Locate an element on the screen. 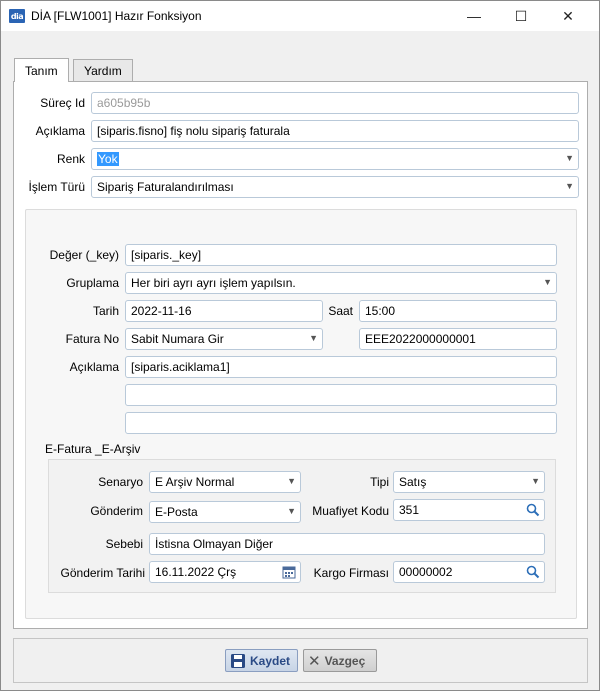 This screenshot has width=600, height=691. gonderim-label: Gönderim is located at coordinates (116, 511).